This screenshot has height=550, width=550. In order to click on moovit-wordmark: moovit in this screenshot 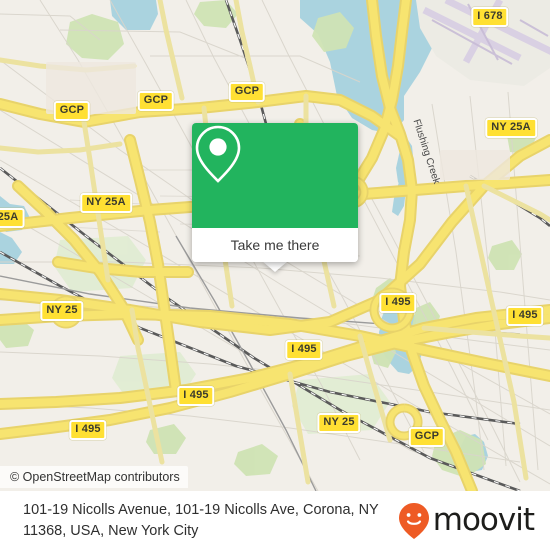, I will do `click(483, 520)`.